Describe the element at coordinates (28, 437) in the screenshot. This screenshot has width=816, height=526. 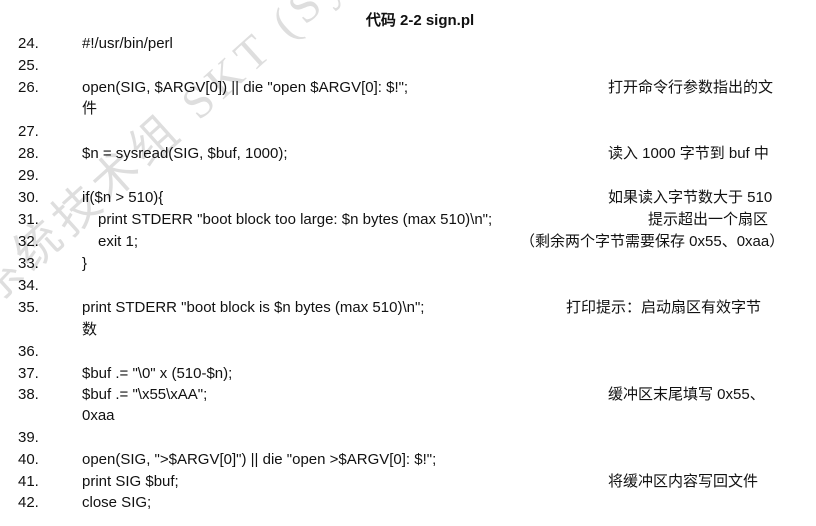
I see `line-number: 39.` at that location.